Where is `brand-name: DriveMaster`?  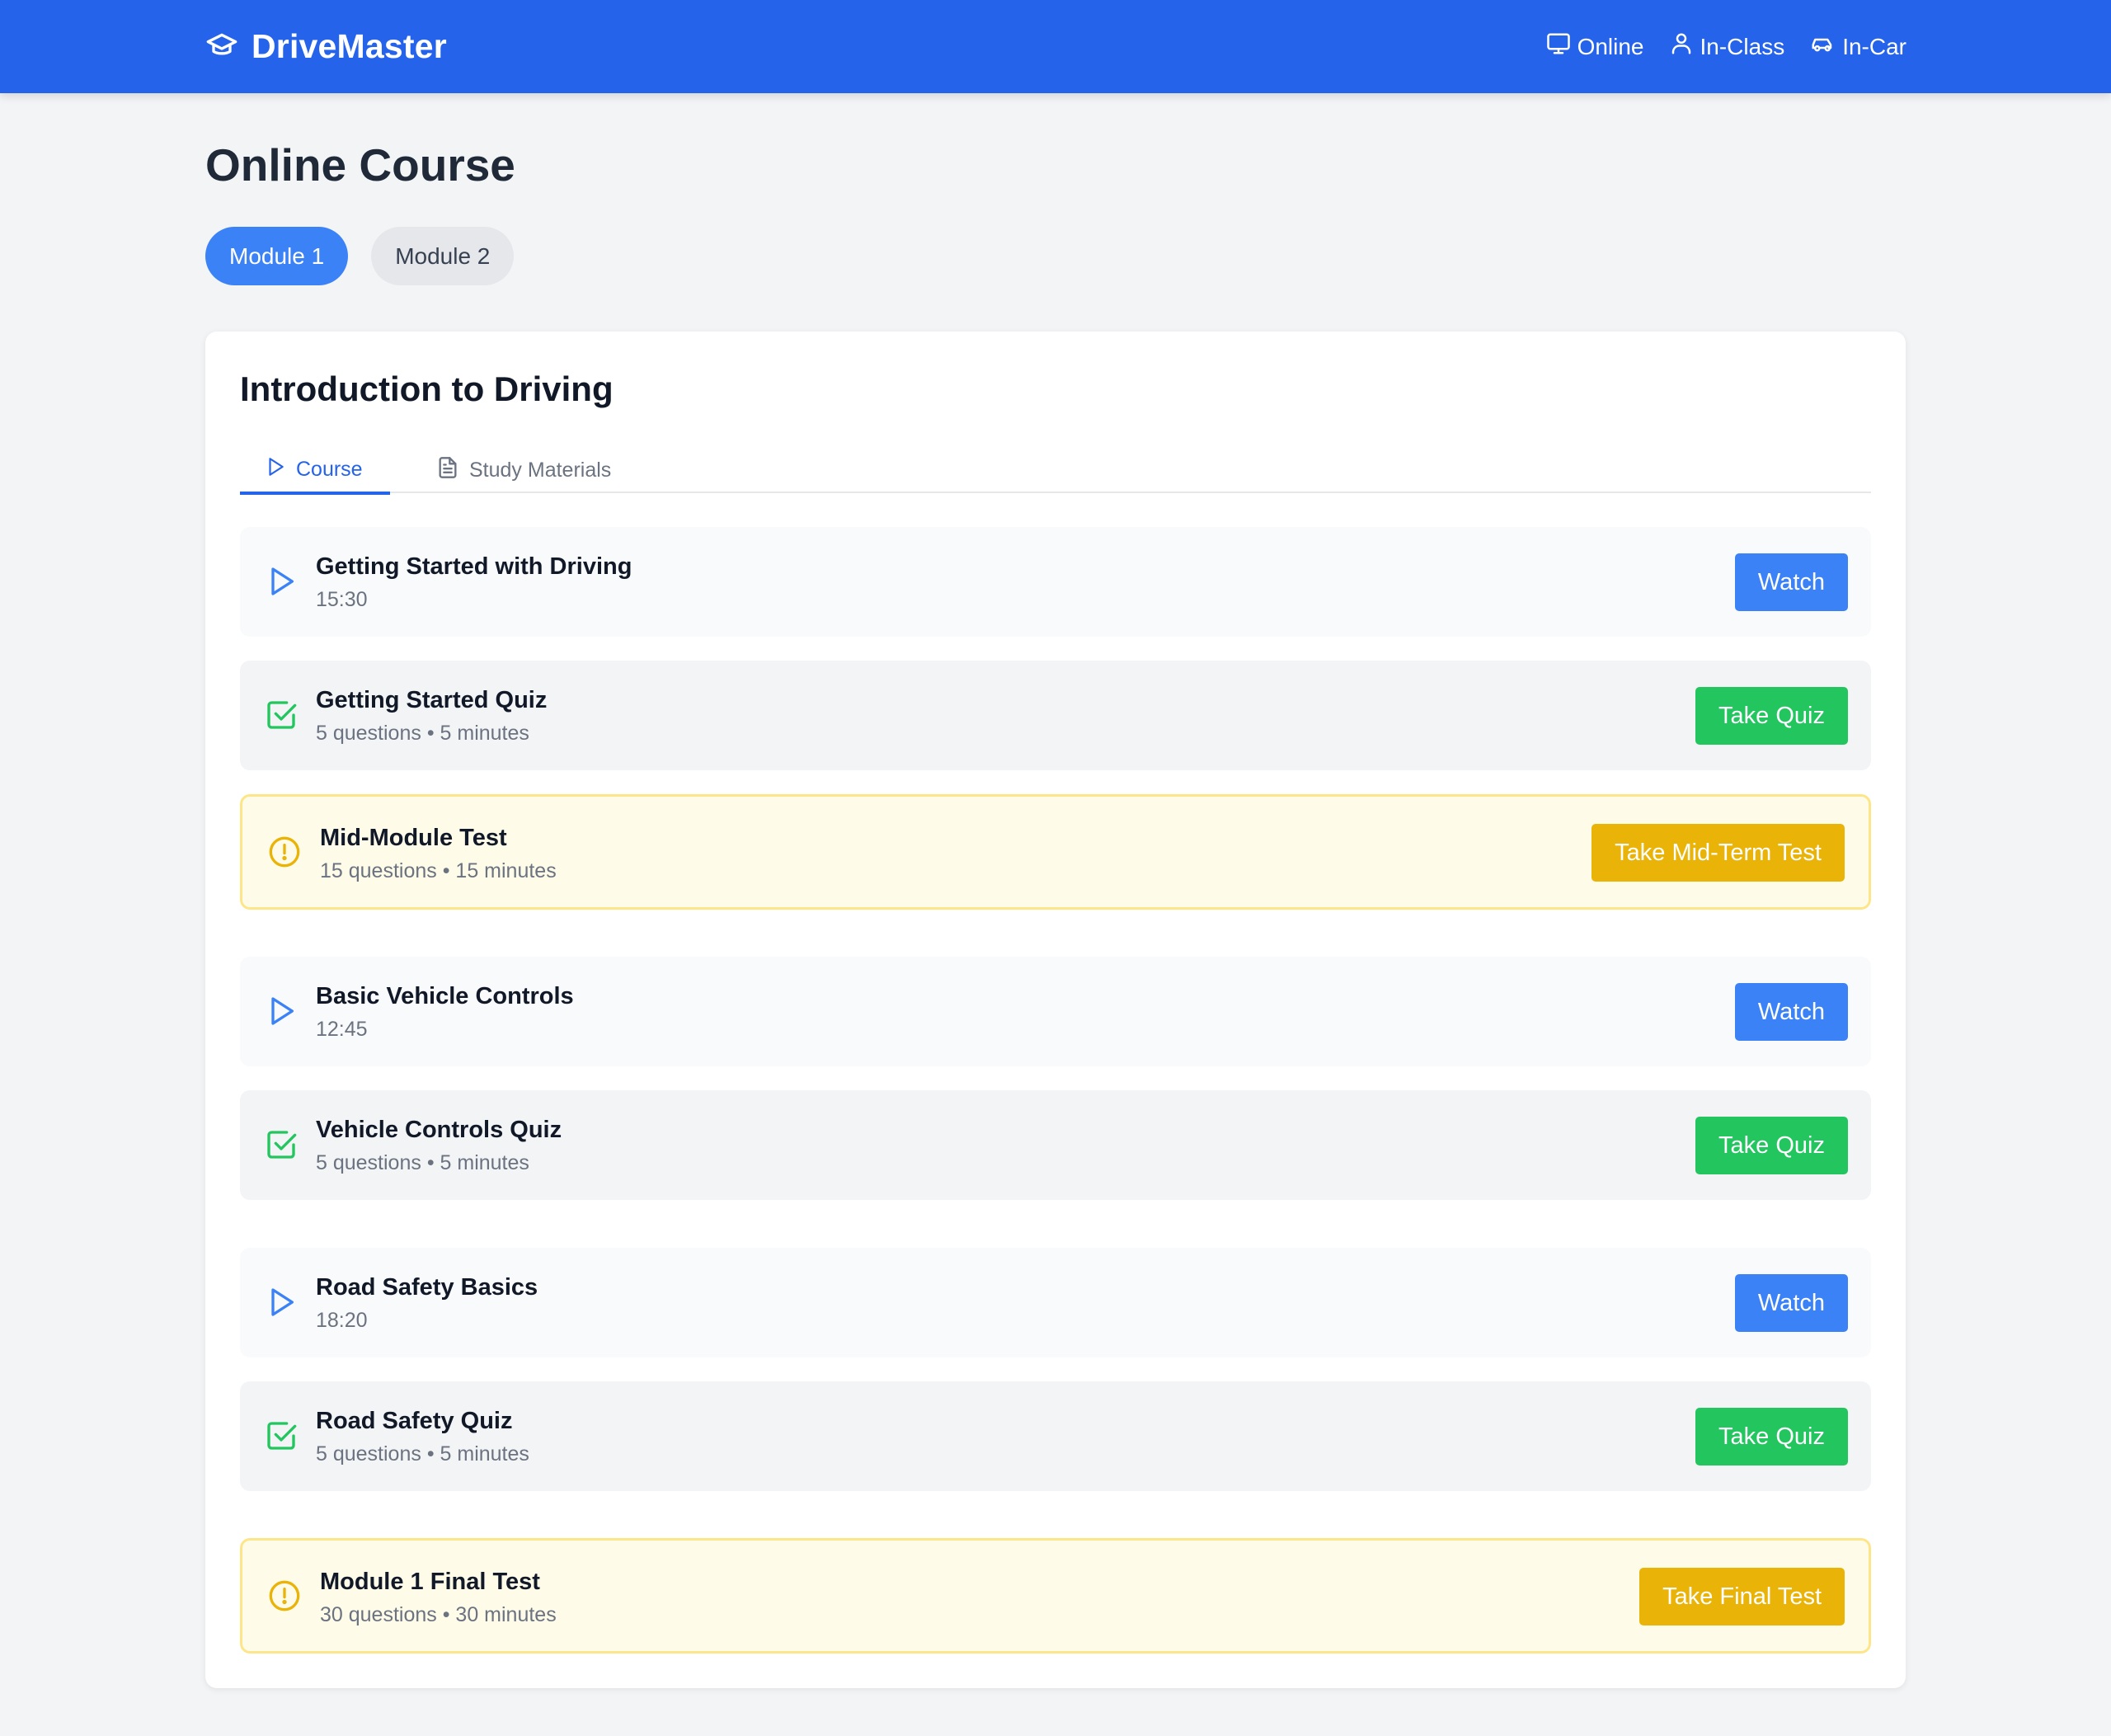 brand-name: DriveMaster is located at coordinates (349, 46).